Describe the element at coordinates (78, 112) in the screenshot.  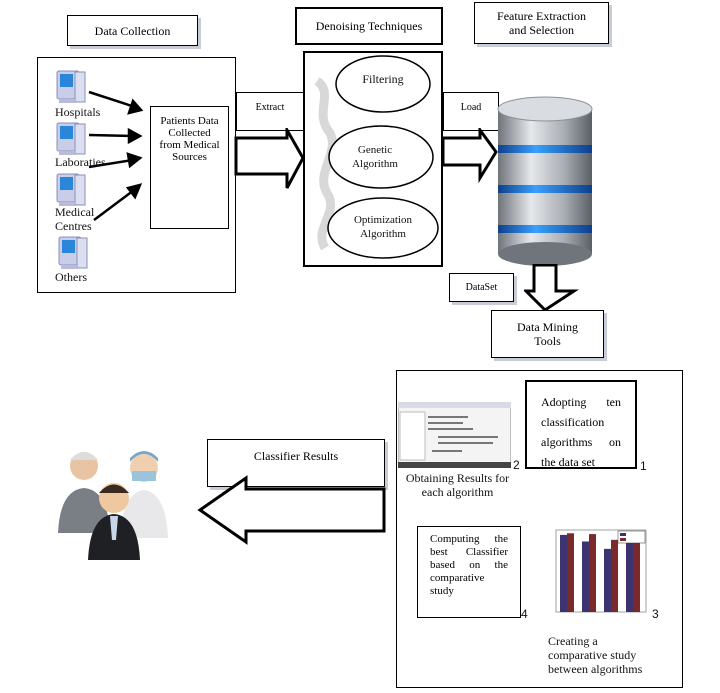
I see `source-hospitals: Hospitals` at that location.